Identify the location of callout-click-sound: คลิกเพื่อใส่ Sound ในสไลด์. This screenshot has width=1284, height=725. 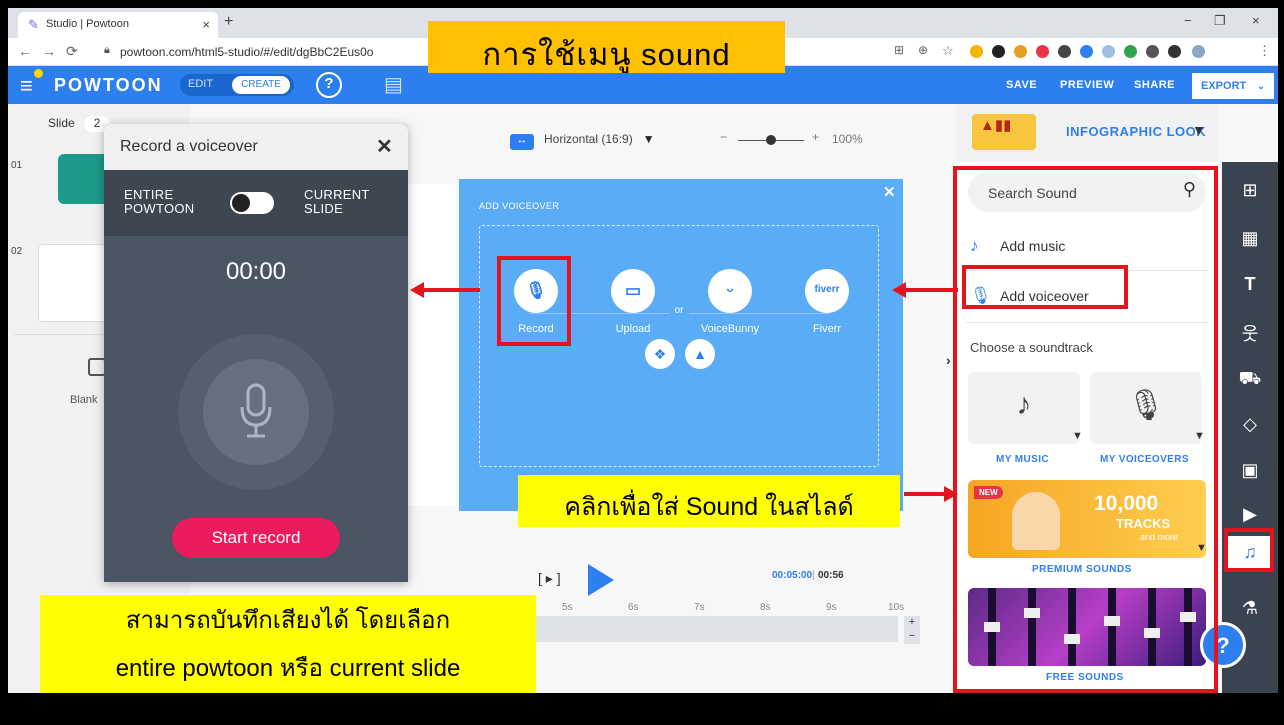
(709, 501).